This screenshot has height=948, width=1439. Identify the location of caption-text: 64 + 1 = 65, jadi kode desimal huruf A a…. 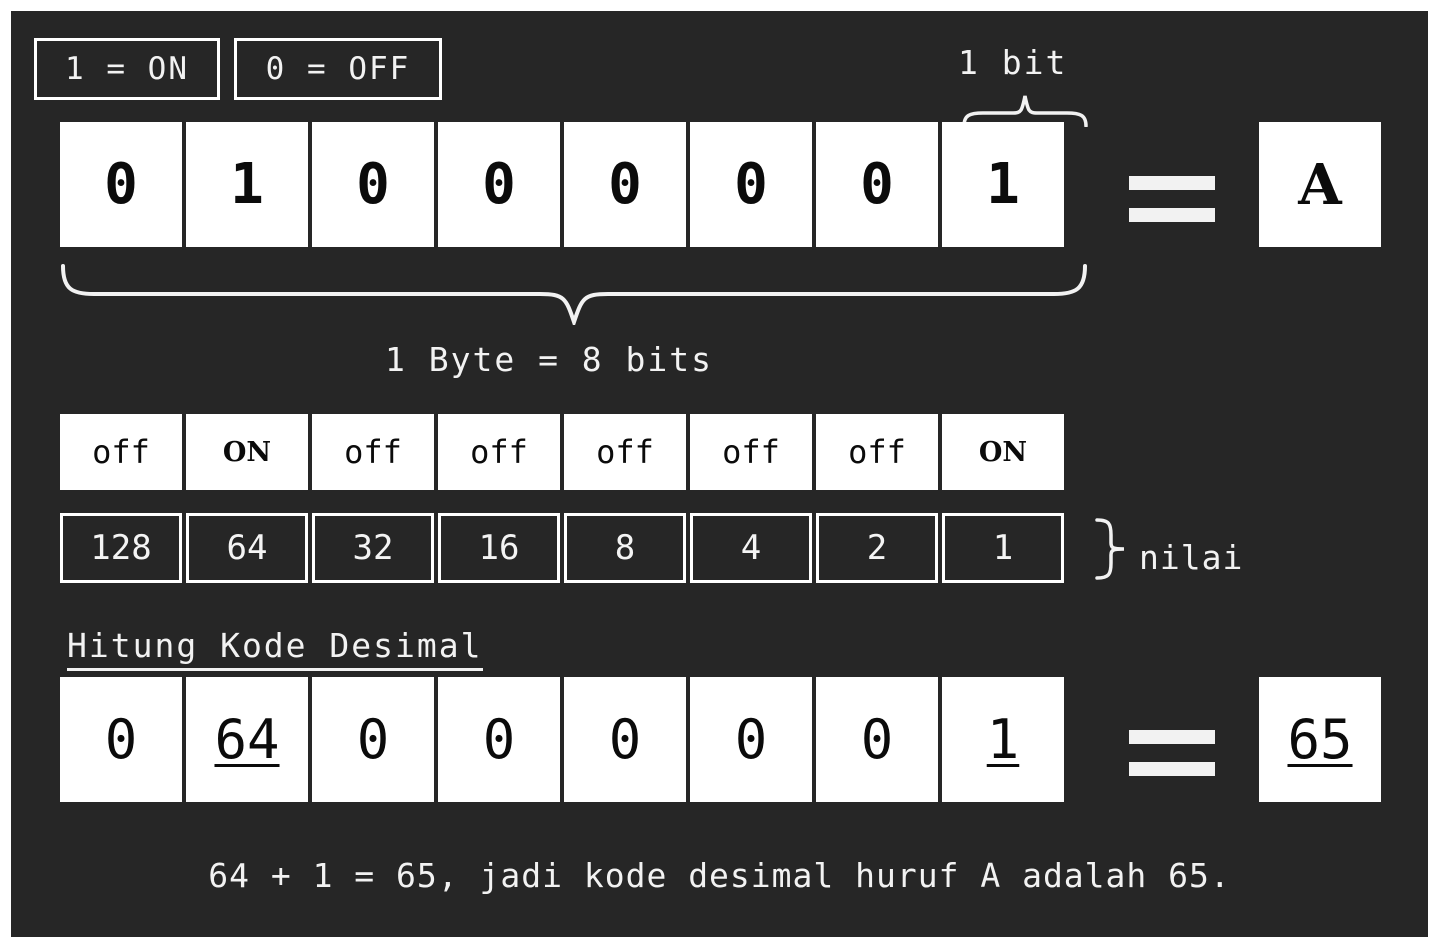
(719, 875).